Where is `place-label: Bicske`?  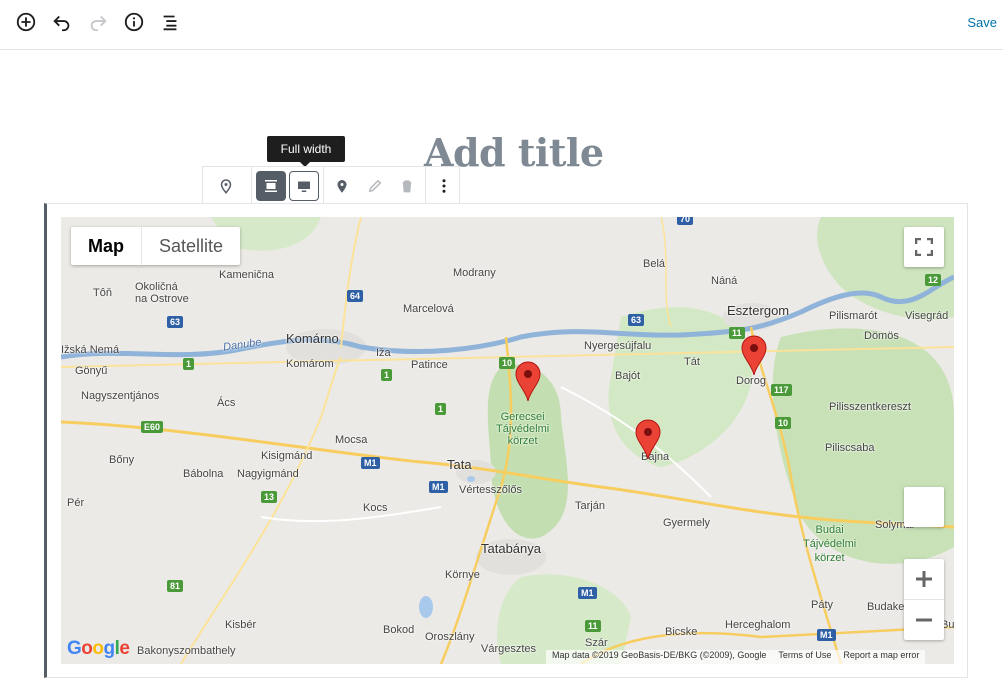
place-label: Bicske is located at coordinates (681, 632).